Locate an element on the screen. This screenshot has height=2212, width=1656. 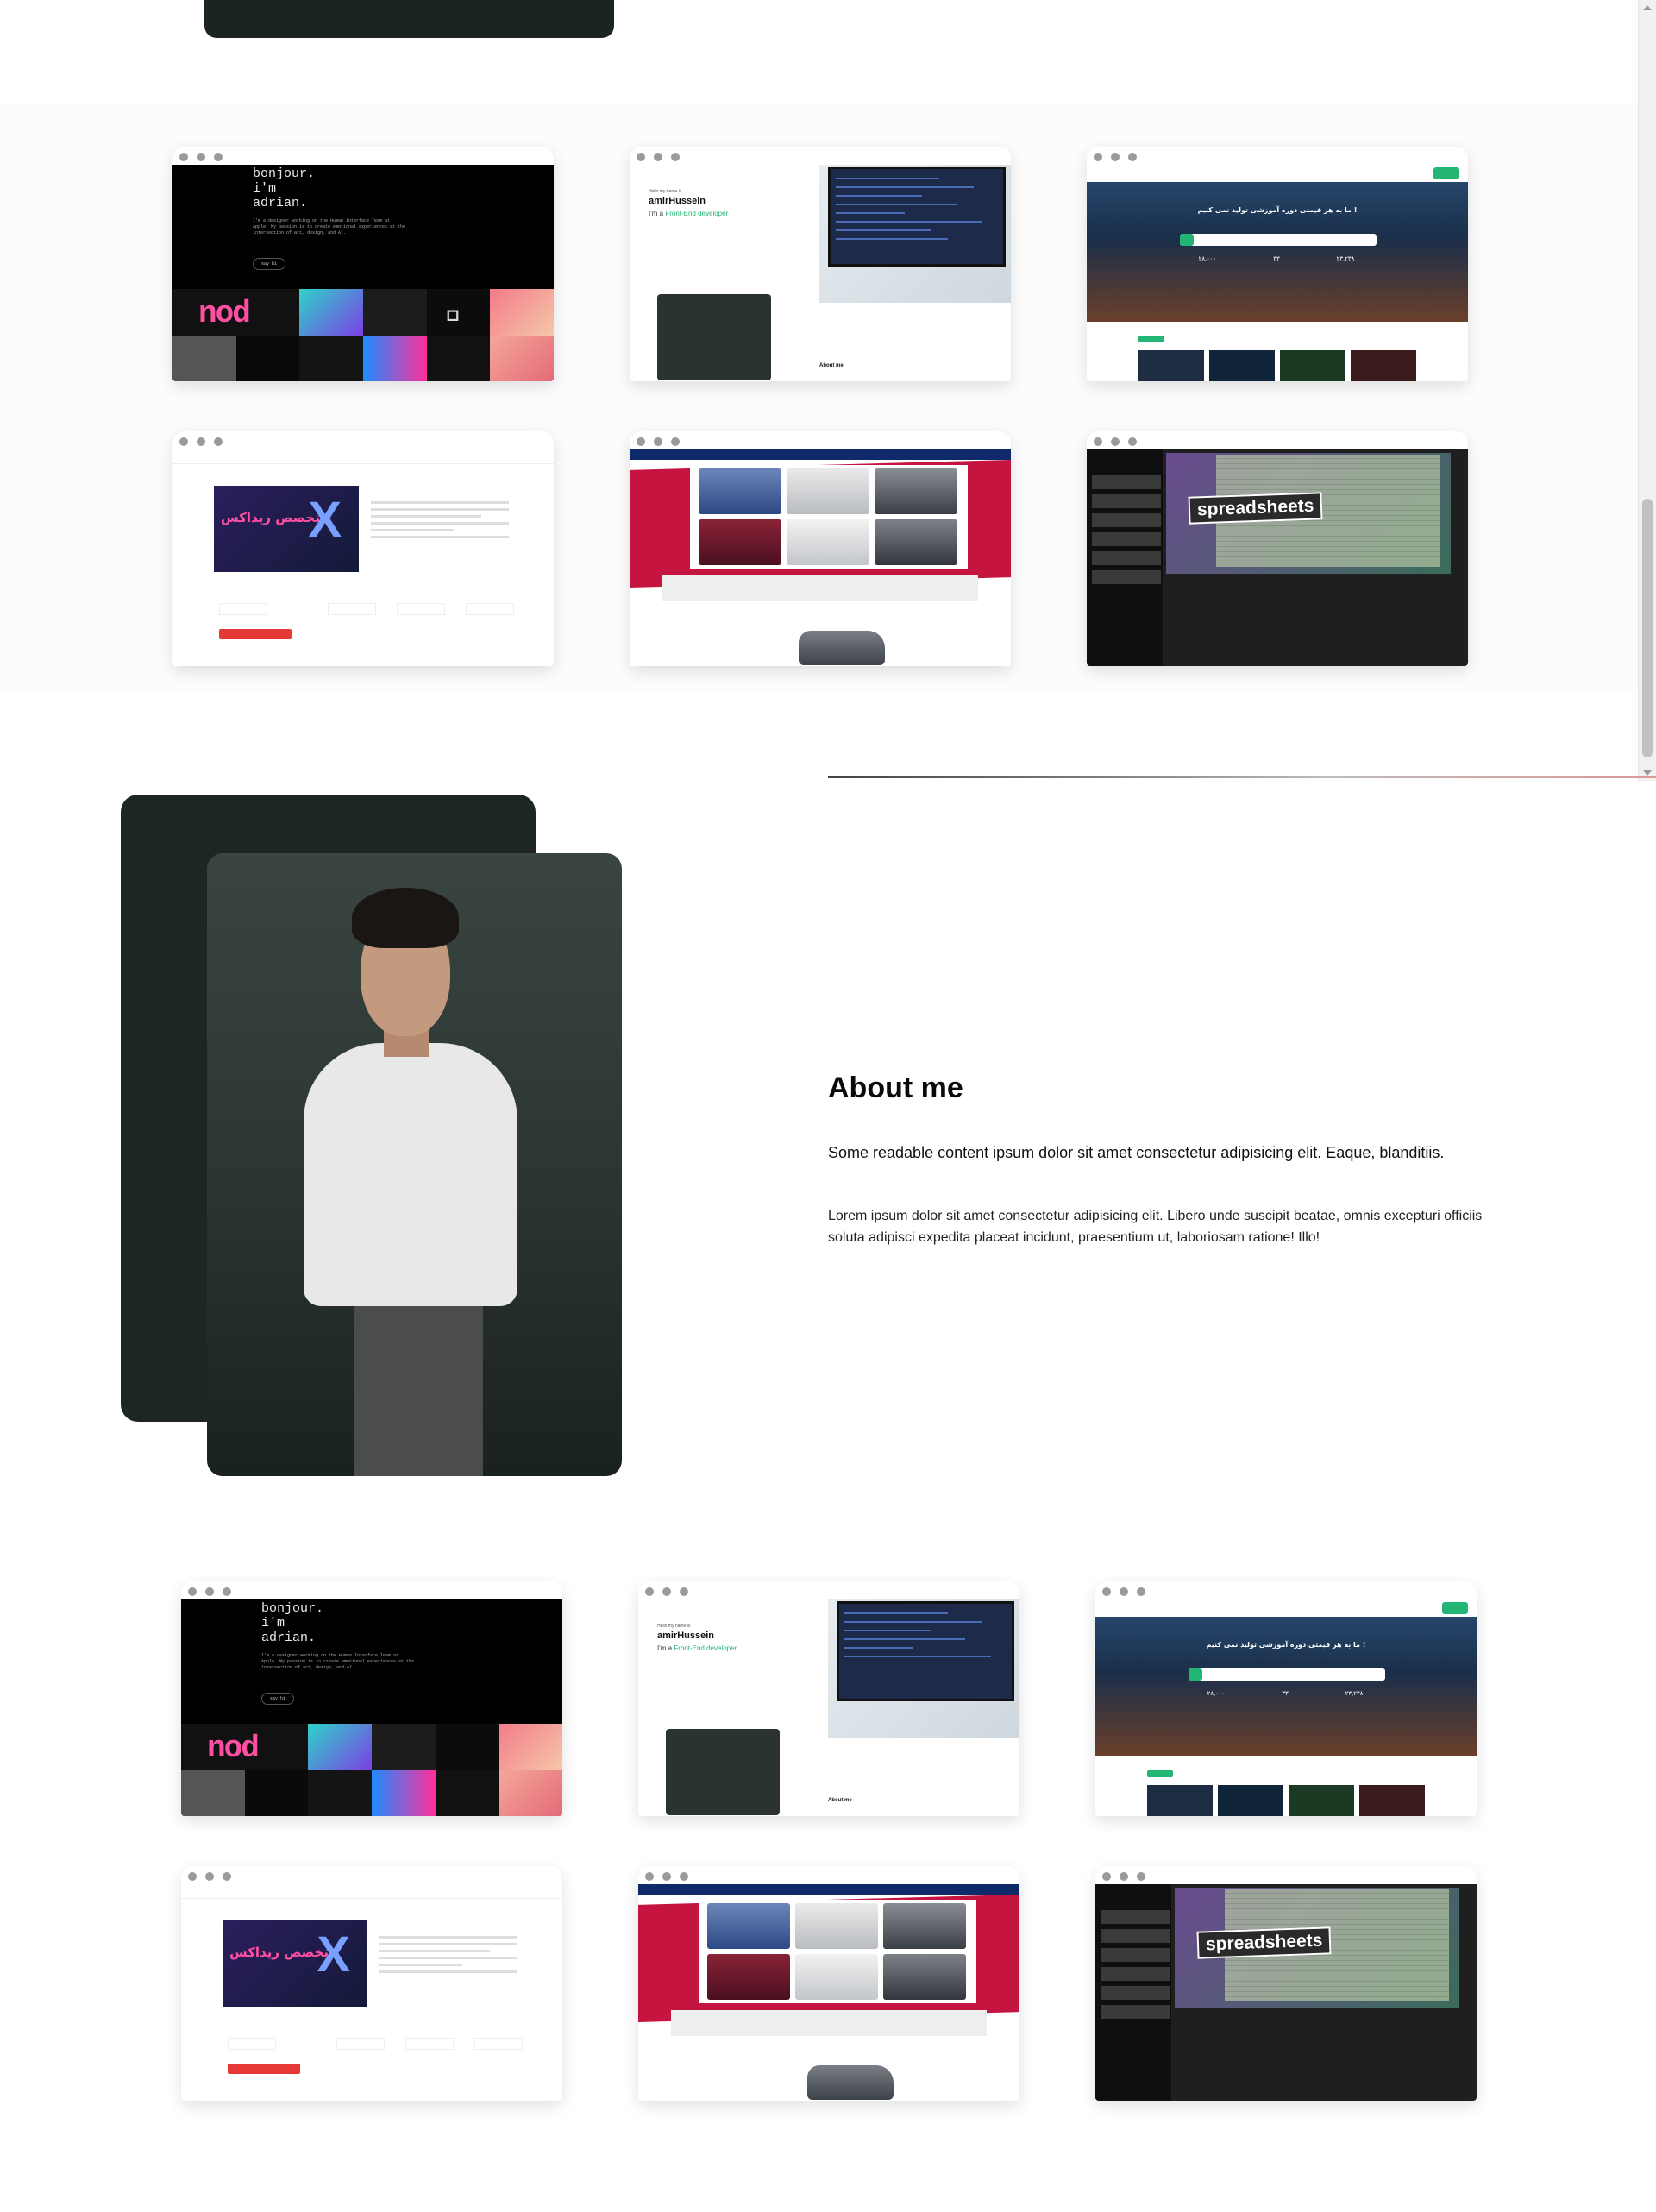
section-divider is located at coordinates (1242, 777).